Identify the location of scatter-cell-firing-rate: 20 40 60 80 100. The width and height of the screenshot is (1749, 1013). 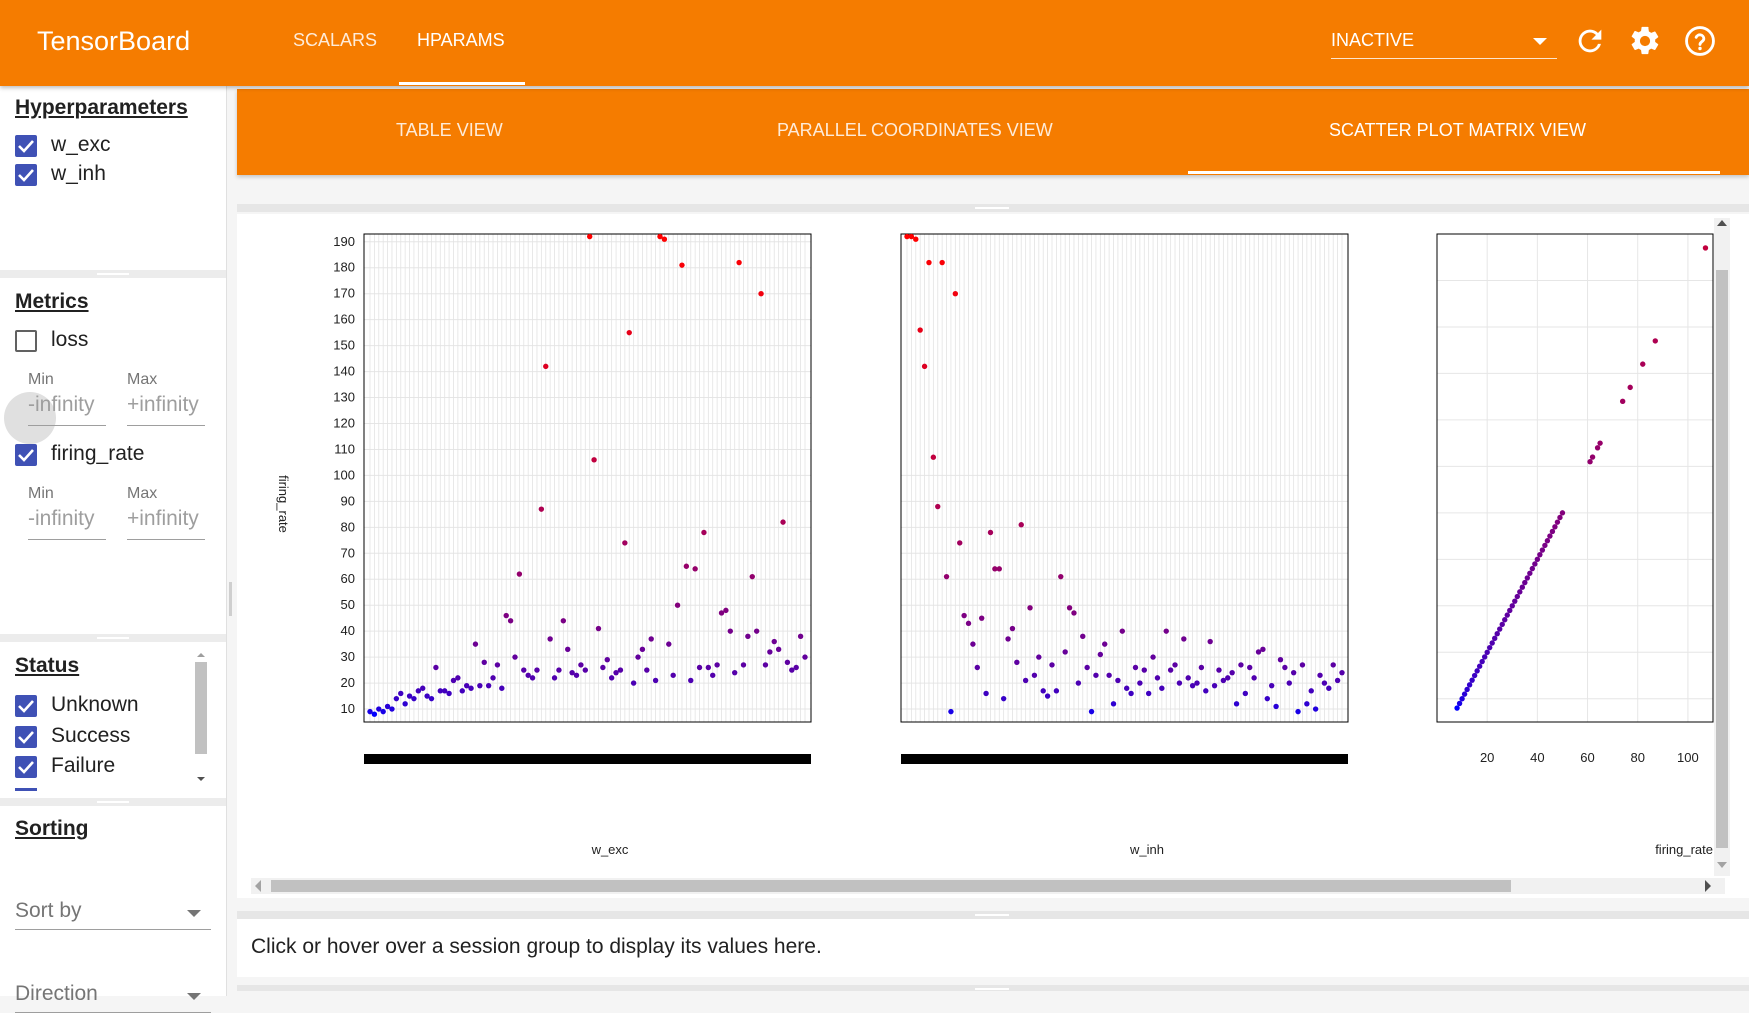
(1575, 499).